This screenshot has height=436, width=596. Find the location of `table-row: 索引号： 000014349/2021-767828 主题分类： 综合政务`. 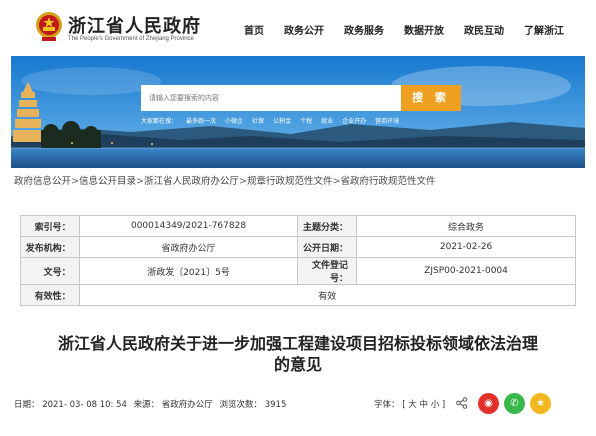

table-row: 索引号： 000014349/2021-767828 主题分类： 综合政务 is located at coordinates (298, 226).